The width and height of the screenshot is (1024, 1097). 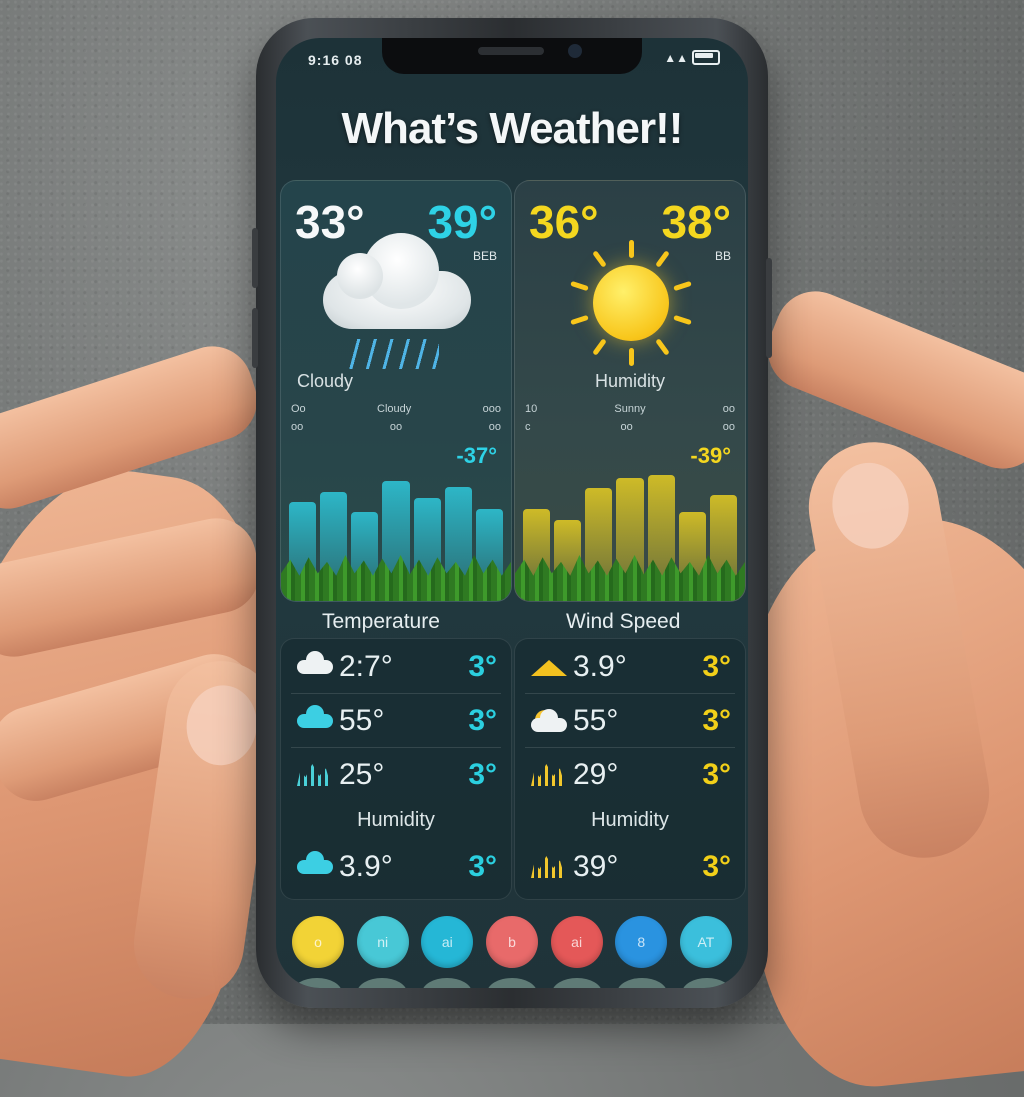 I want to click on info-row: 10 Sunny oo, so click(x=630, y=409).